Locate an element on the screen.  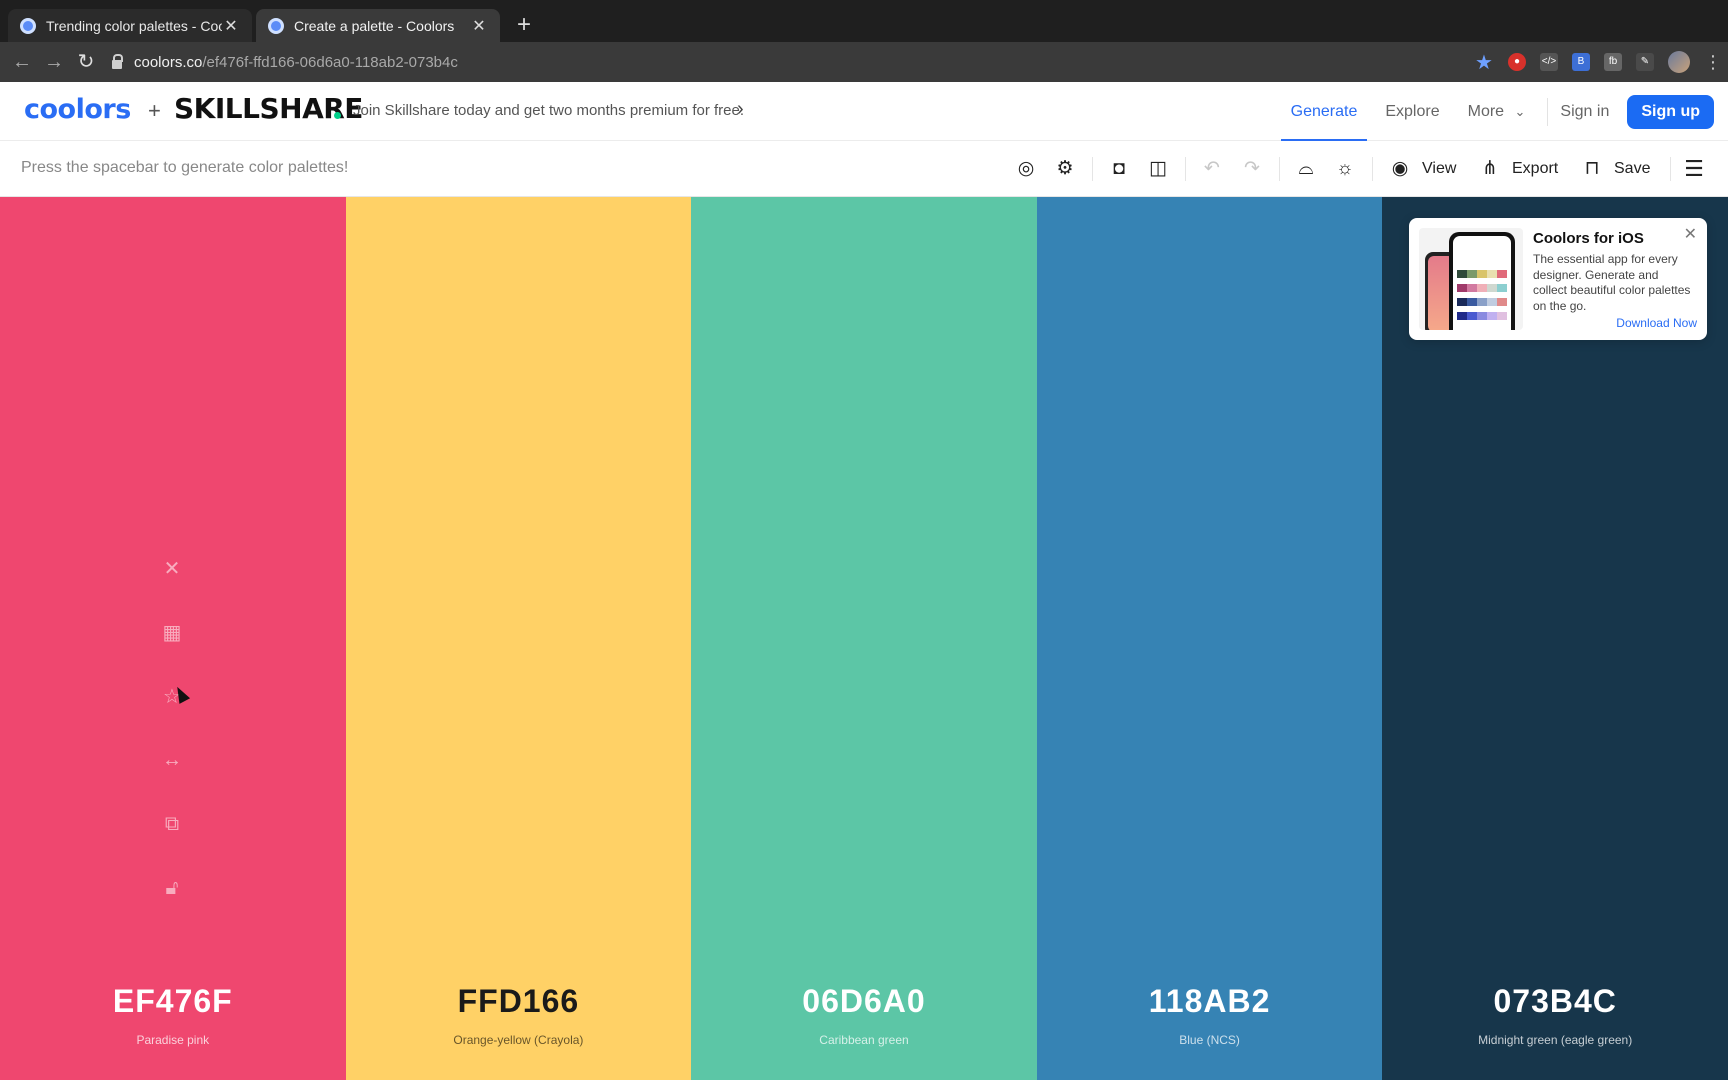
camera-icon: ◘ is located at coordinates (1119, 168).